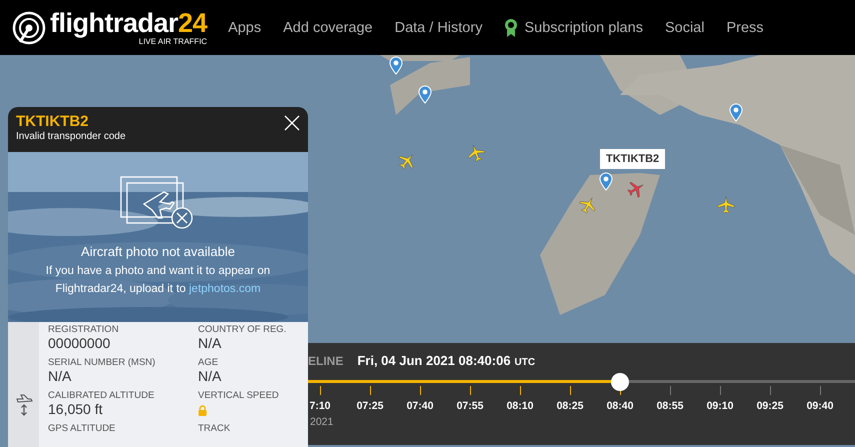 Image resolution: width=855 pixels, height=447 pixels. Describe the element at coordinates (511, 28) in the screenshot. I see `ribbon-icon` at that location.